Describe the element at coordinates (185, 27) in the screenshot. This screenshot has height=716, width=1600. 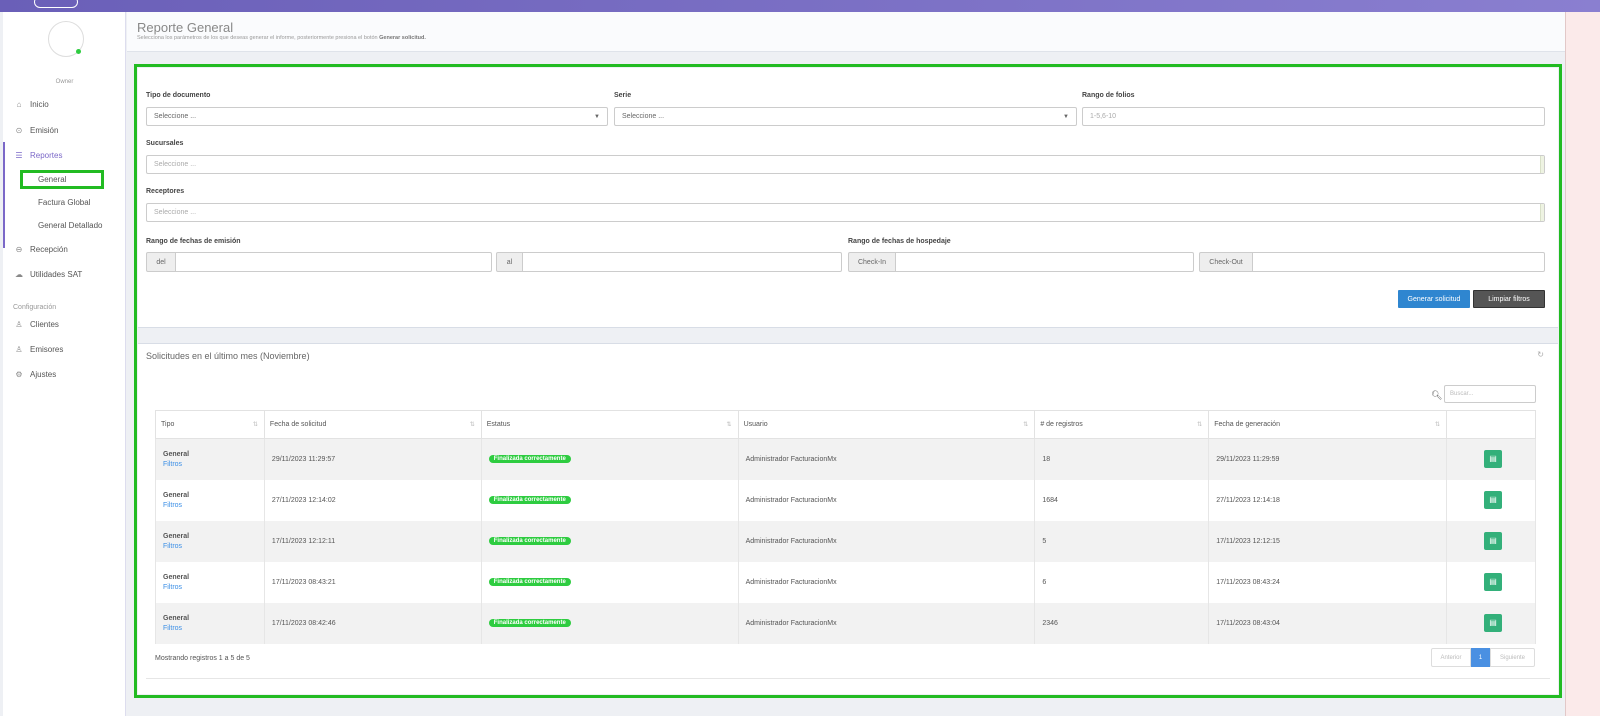
I see `page-title: Reporte General` at that location.